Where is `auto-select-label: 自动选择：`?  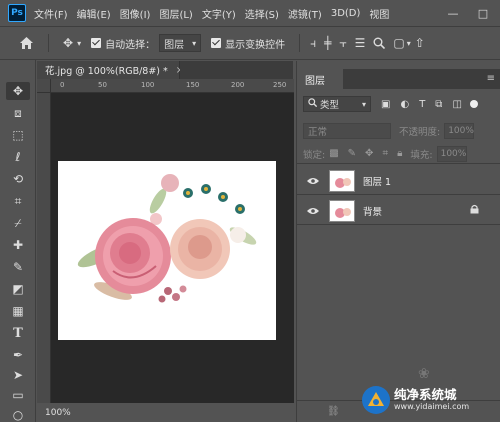
auto-select-label: 自动选择： is located at coordinates (130, 45).